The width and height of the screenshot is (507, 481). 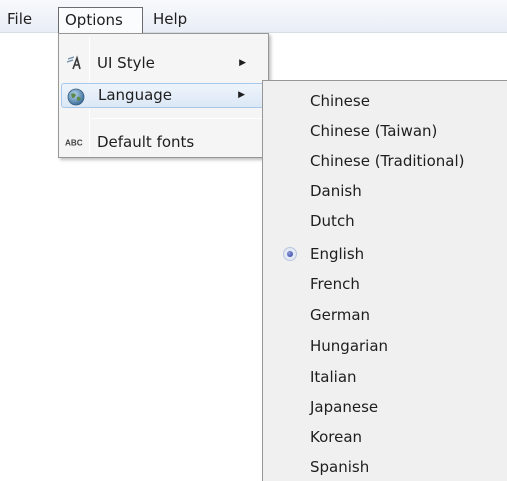 I want to click on language-label: Chinese, so click(x=340, y=101).